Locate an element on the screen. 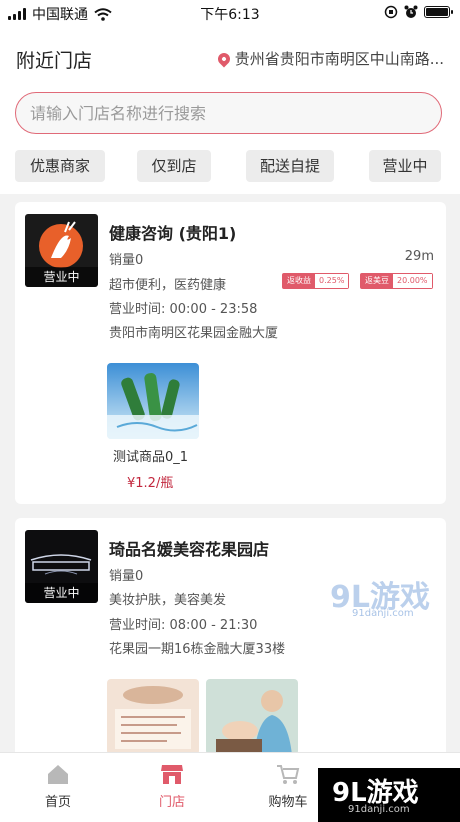 Image resolution: width=460 pixels, height=822 pixels. store-hours: 营业时间: 00:00 - 23:58 is located at coordinates (183, 309).